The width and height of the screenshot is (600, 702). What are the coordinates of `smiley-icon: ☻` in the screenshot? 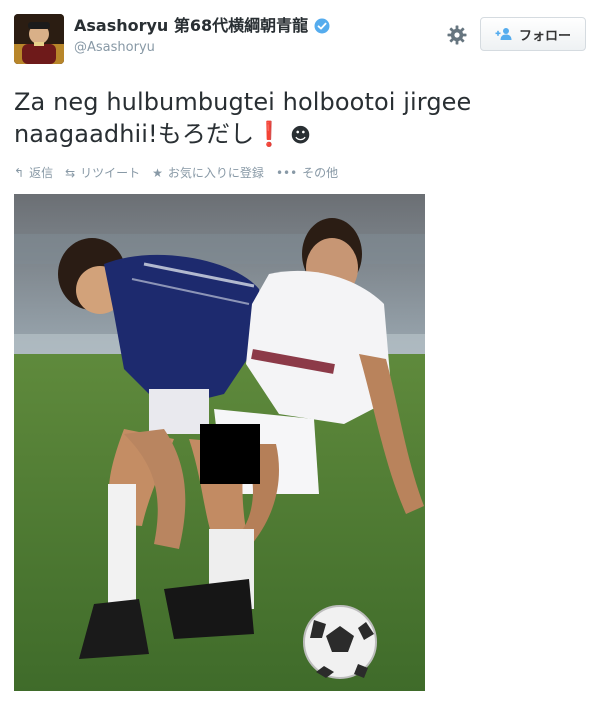 It's located at (301, 135).